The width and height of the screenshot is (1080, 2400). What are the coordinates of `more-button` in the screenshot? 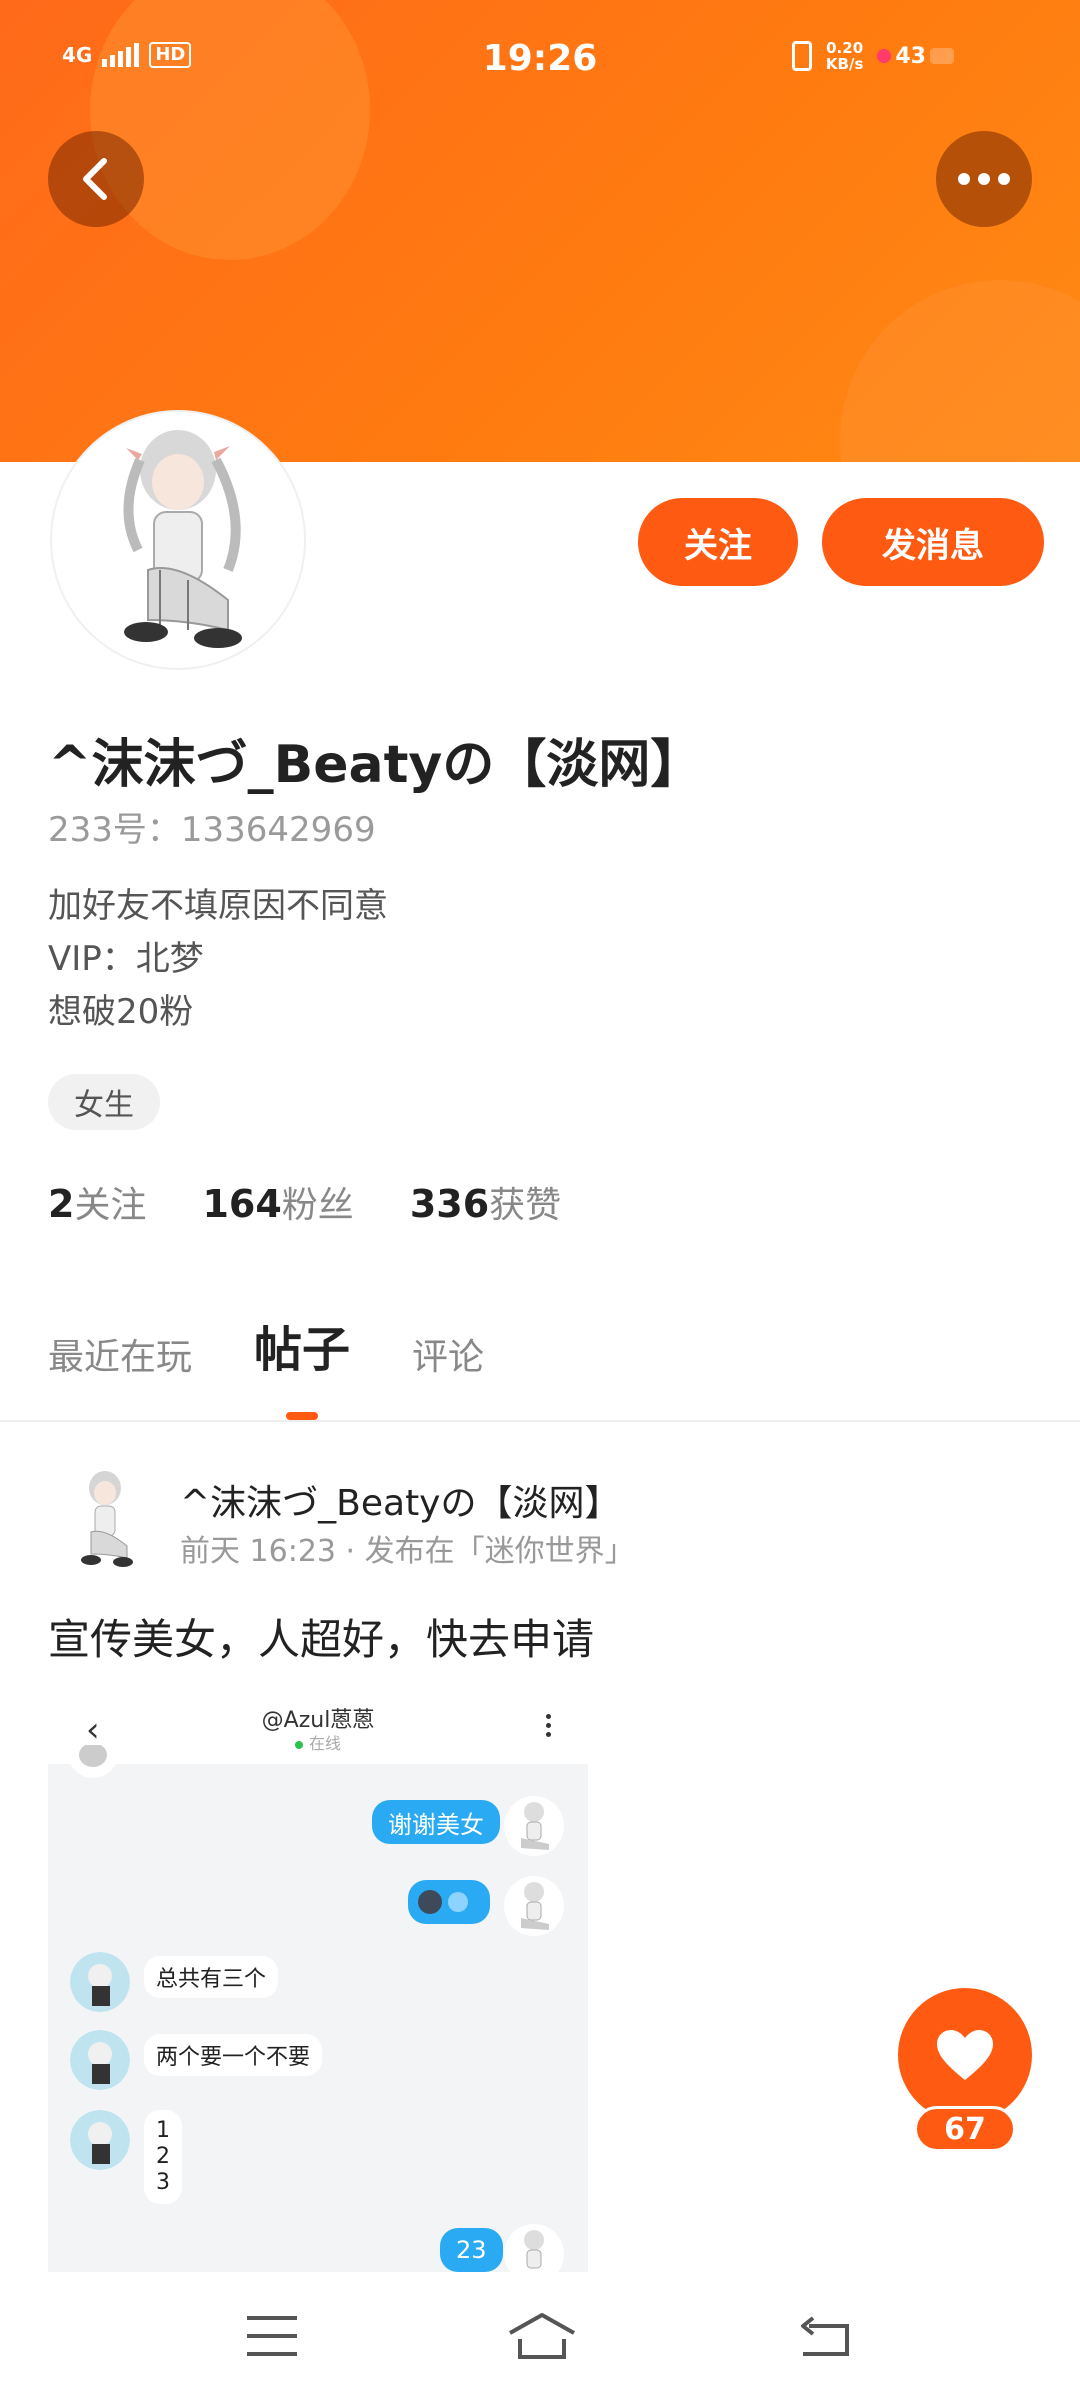 It's located at (984, 179).